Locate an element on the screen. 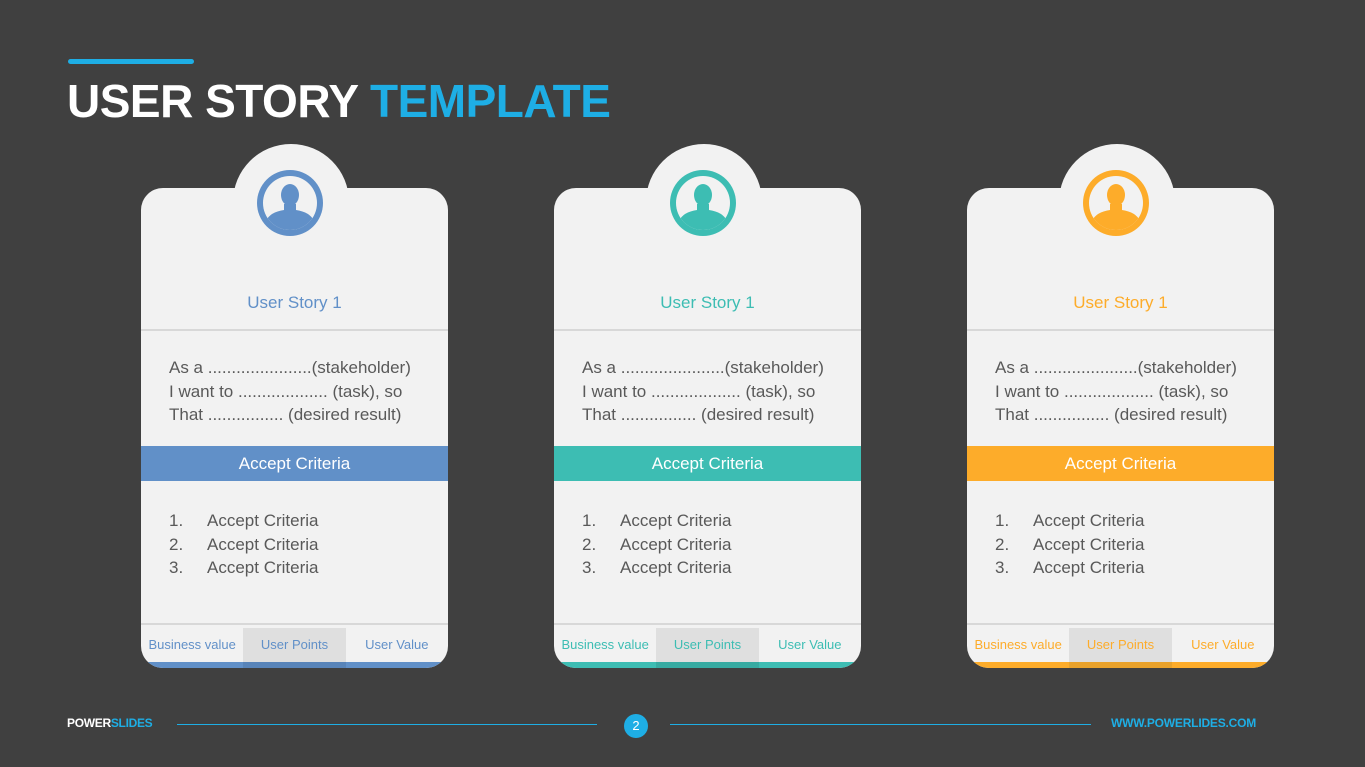 The width and height of the screenshot is (1365, 767). page-number: 2 is located at coordinates (636, 726).